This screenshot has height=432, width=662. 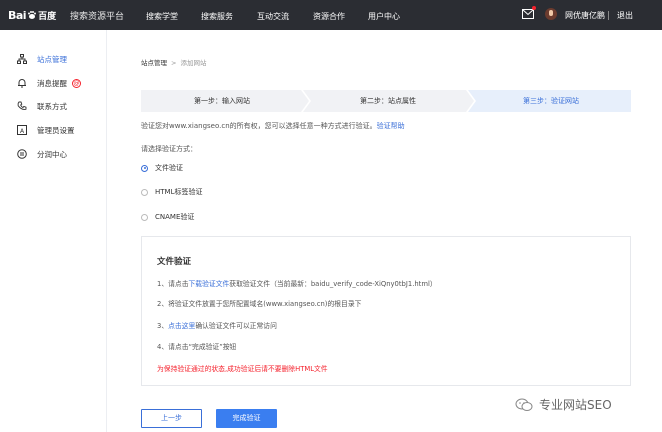 I want to click on breadcrumb: 站点管理 > 添加网站, so click(x=173, y=62).